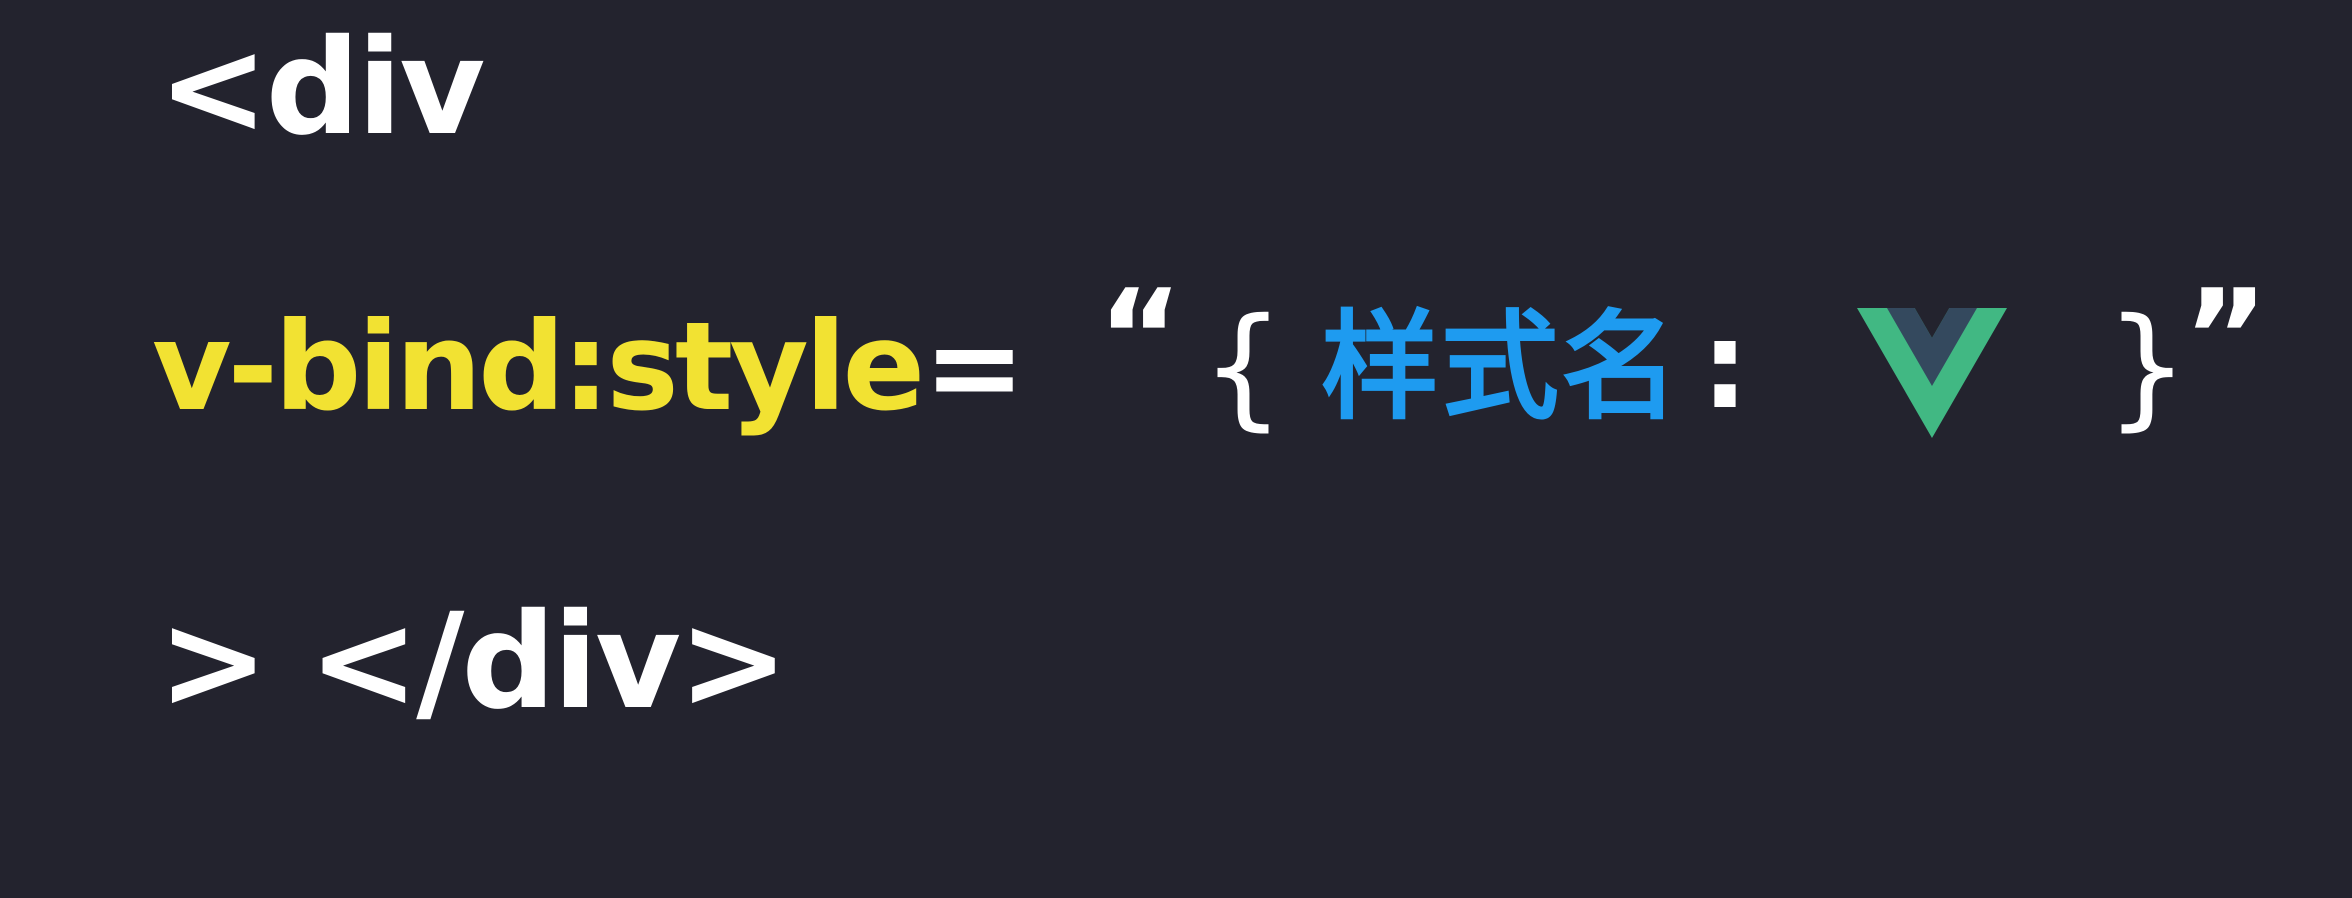 This screenshot has height=898, width=2352. Describe the element at coordinates (538, 367) in the screenshot. I see `attribute-name: v-bind:style` at that location.